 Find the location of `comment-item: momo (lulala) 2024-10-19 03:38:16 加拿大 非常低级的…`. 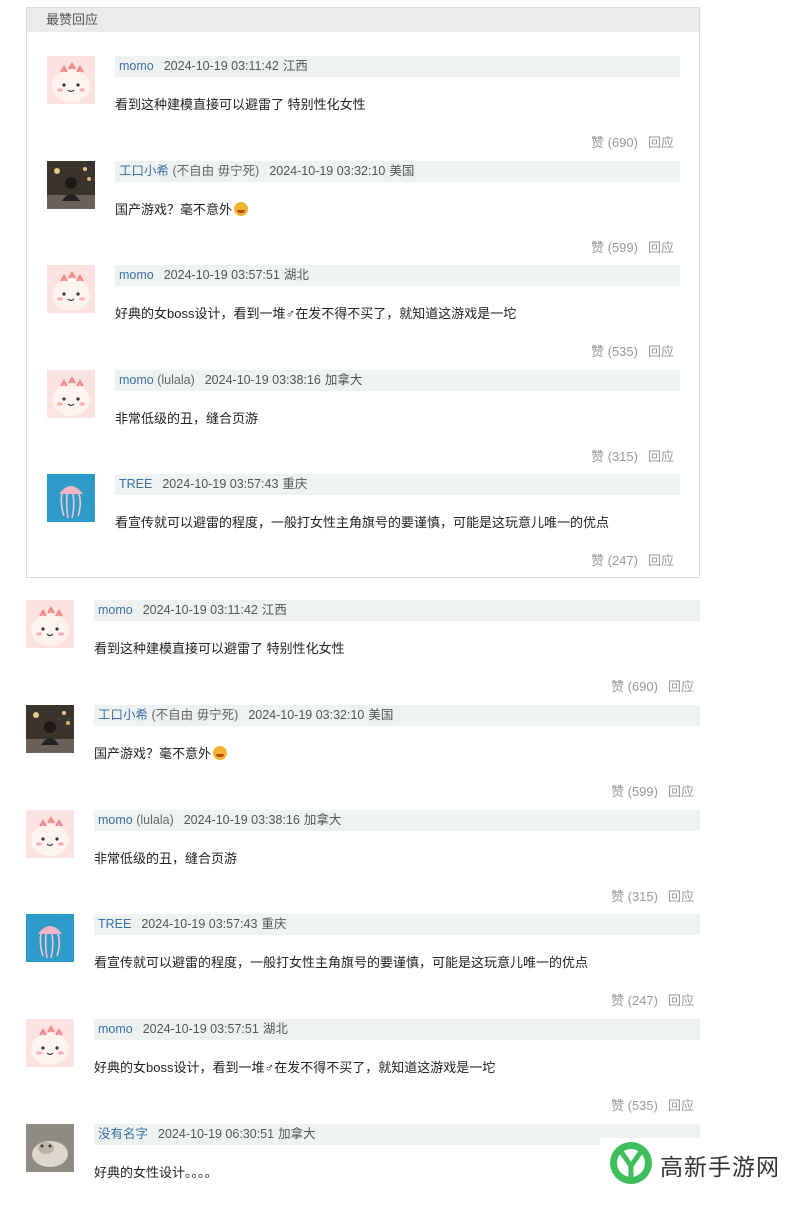

comment-item: momo (lulala) 2024-10-19 03:38:16 加拿大 非常低级的… is located at coordinates (363, 862).